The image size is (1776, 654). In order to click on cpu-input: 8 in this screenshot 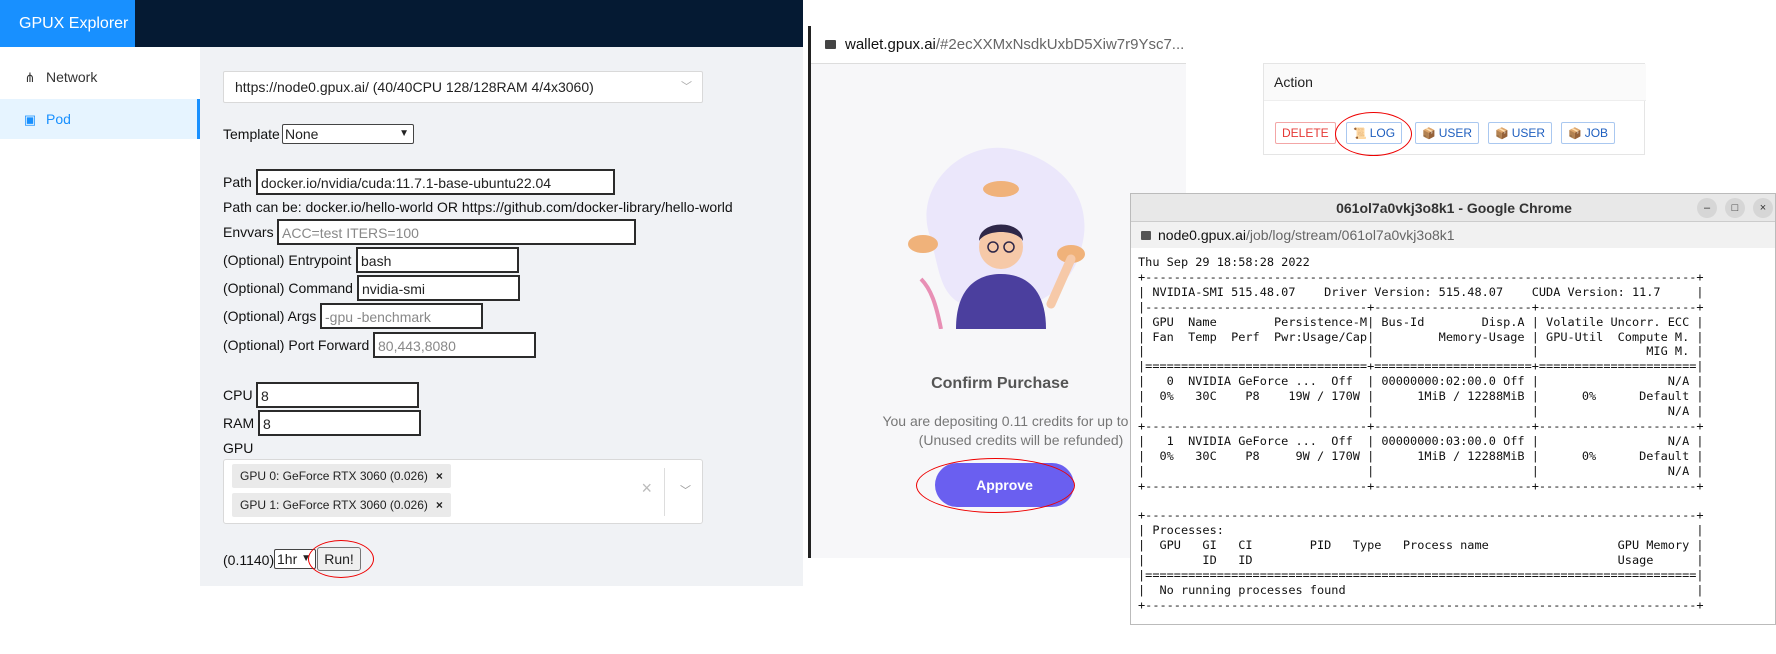, I will do `click(337, 395)`.